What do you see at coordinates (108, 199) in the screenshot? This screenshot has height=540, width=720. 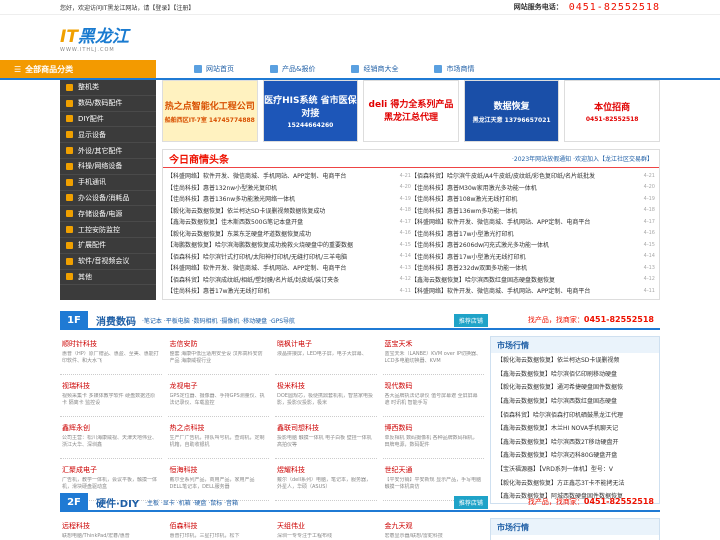 I see `sidebar-item: 办公设备/消耗品` at bounding box center [108, 199].